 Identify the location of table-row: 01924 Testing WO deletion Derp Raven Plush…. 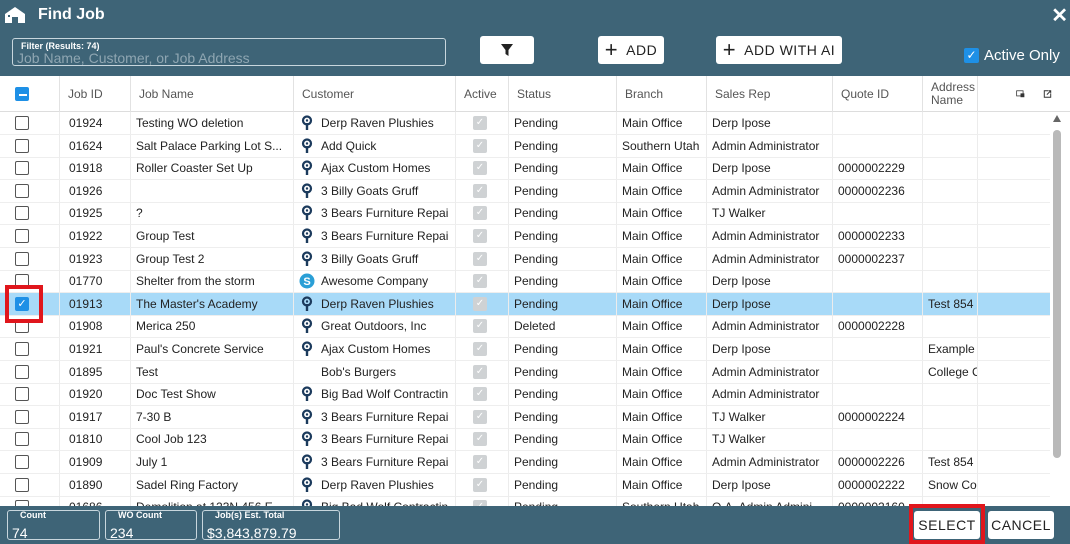
(525, 123).